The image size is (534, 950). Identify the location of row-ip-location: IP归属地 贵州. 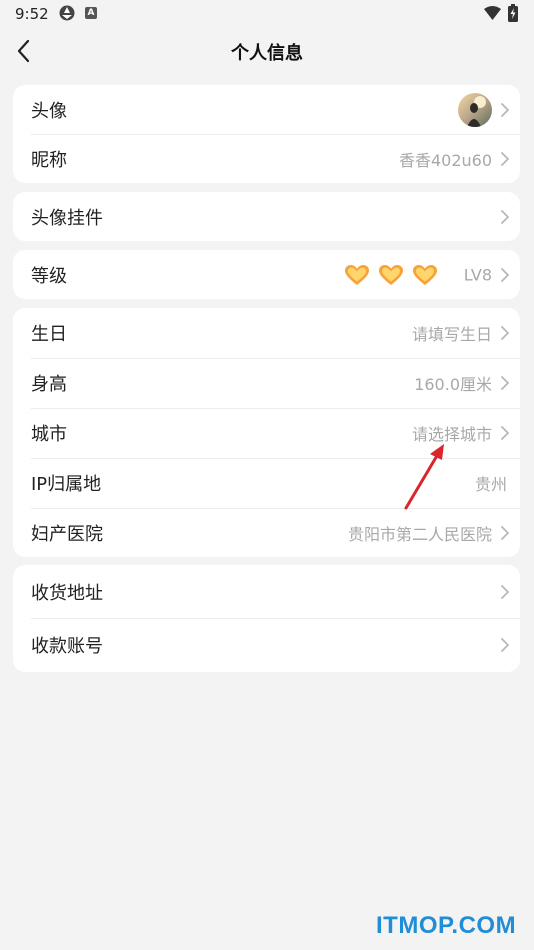
(266, 483).